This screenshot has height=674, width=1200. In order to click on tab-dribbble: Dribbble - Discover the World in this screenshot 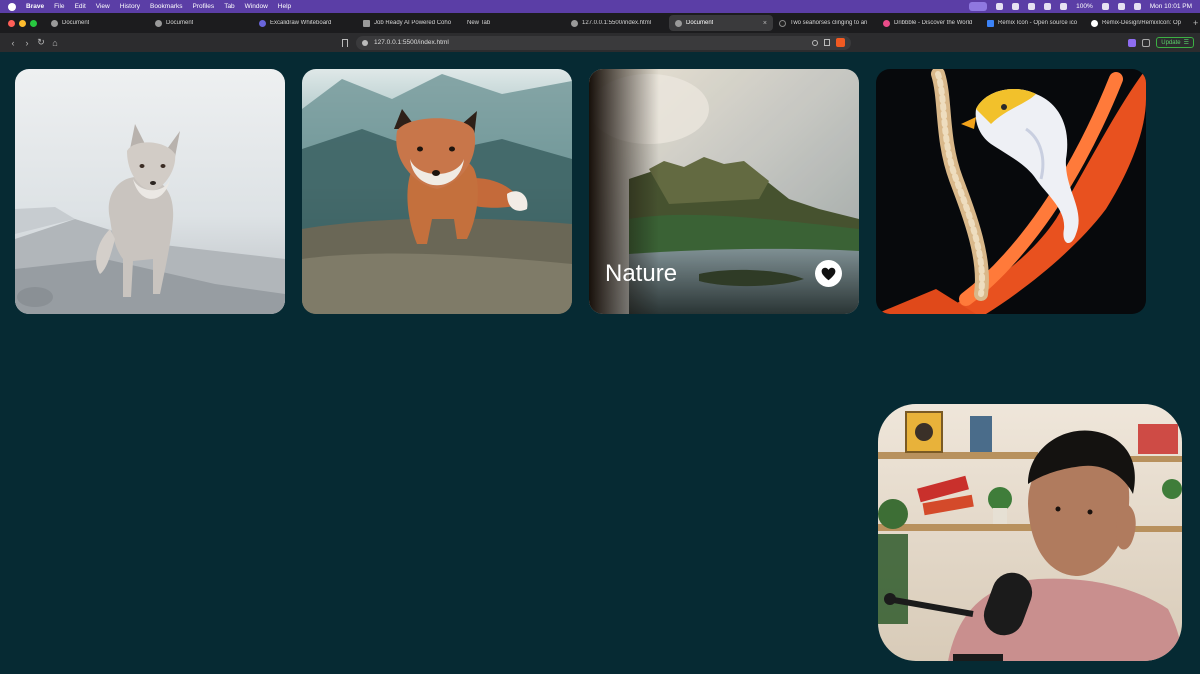, I will do `click(929, 23)`.